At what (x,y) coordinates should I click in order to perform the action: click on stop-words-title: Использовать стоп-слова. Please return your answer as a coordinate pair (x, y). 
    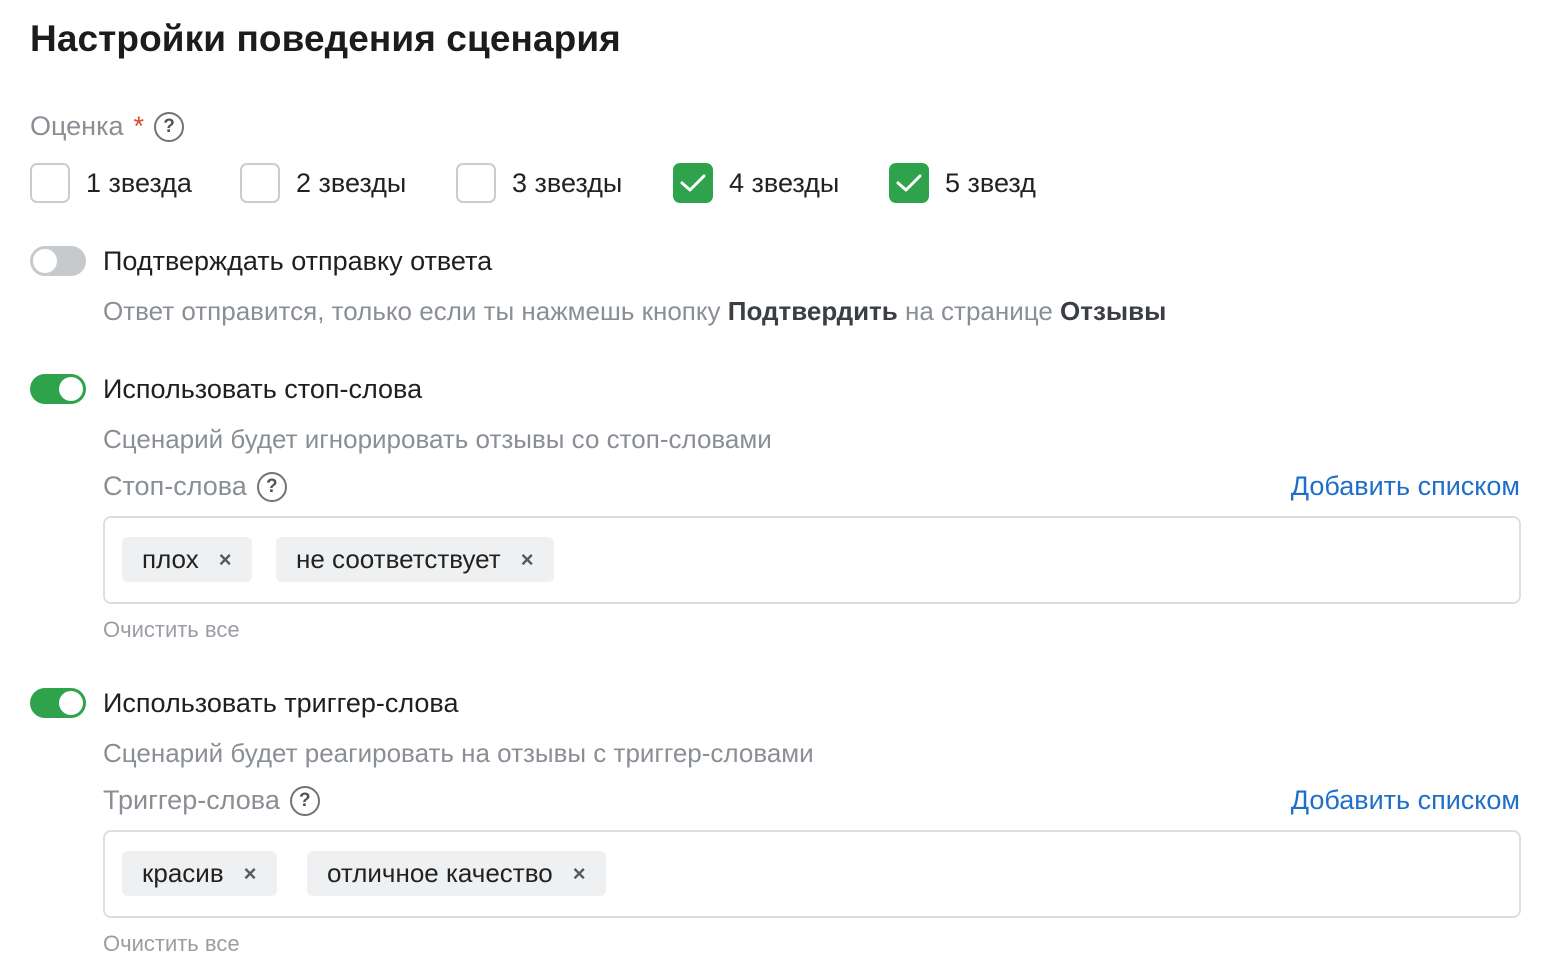
    Looking at the image, I should click on (263, 389).